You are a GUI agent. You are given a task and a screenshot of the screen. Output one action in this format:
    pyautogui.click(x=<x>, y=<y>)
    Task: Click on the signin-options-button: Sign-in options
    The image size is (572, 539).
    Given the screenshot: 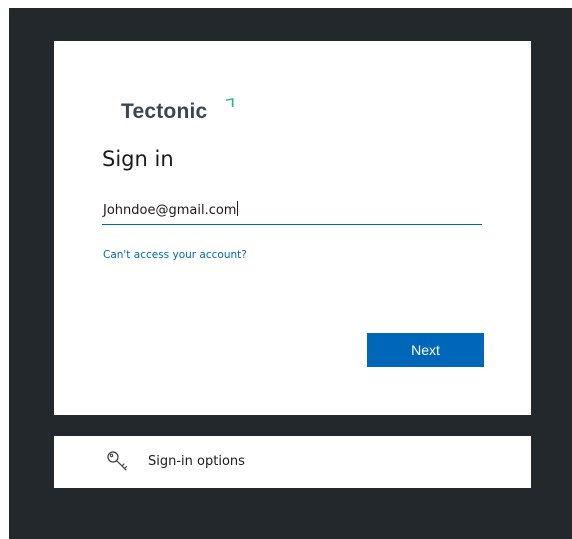 What is the action you would take?
    pyautogui.click(x=292, y=462)
    